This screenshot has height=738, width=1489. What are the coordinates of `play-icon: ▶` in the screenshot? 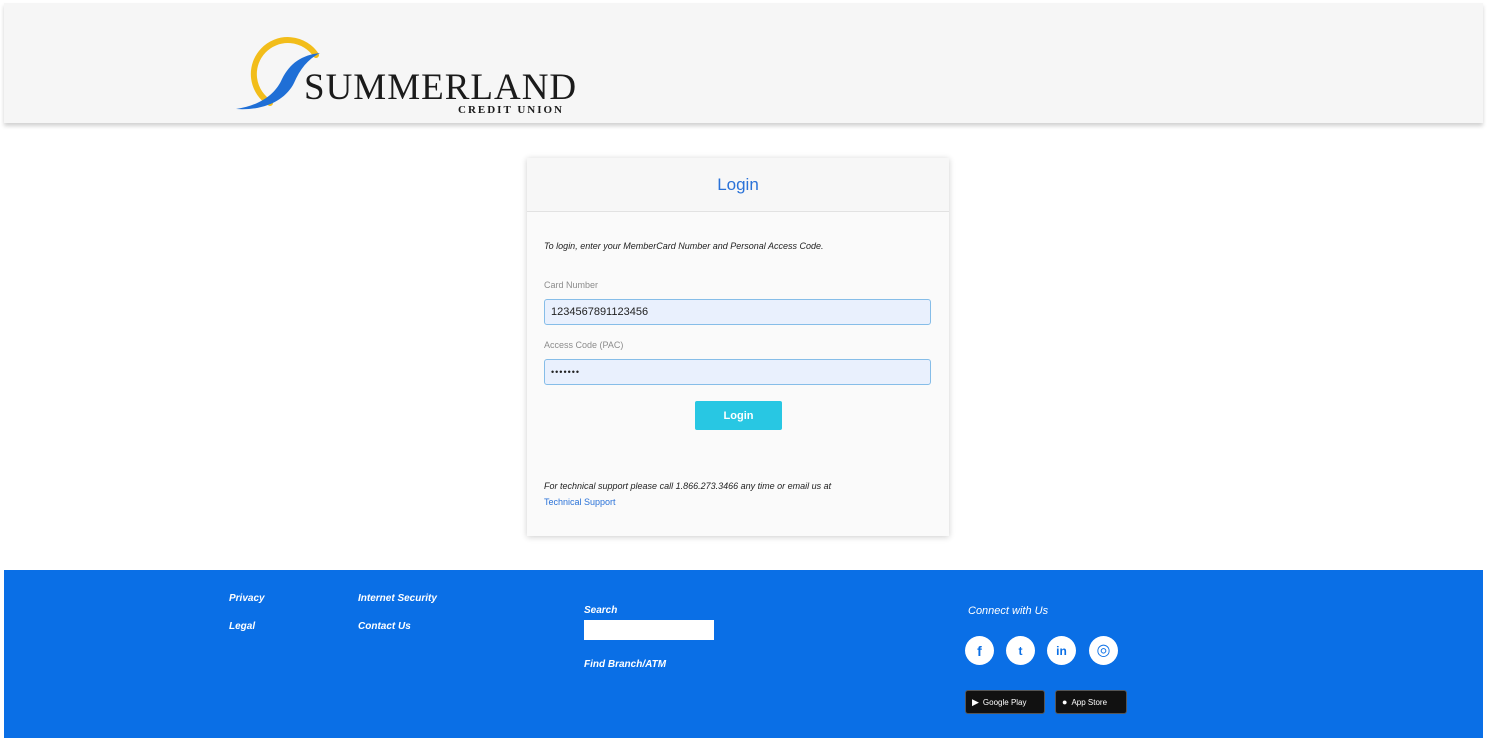 It's located at (975, 701).